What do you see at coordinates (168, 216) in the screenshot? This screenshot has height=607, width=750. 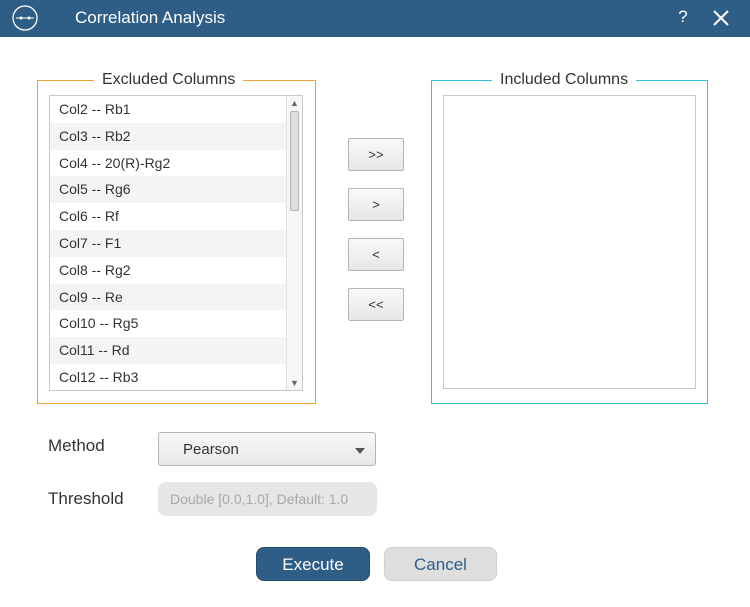 I see `excluded-column-item: Col6 -- Rf` at bounding box center [168, 216].